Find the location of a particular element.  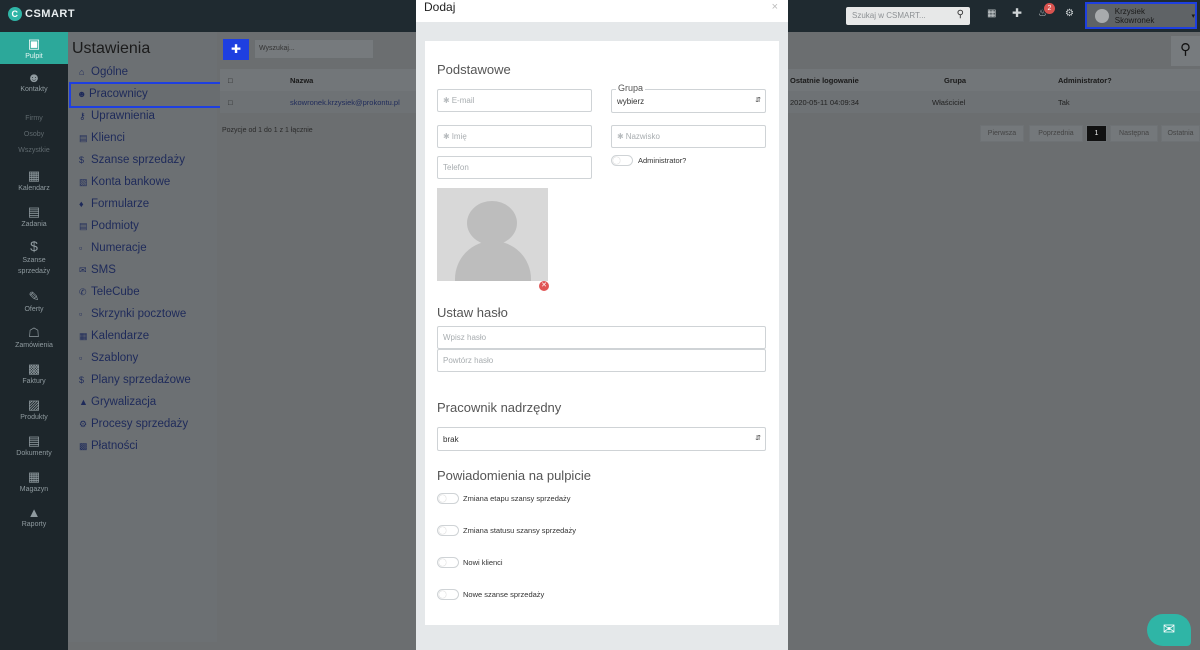

first-name-placeholder: Imię is located at coordinates (459, 136).